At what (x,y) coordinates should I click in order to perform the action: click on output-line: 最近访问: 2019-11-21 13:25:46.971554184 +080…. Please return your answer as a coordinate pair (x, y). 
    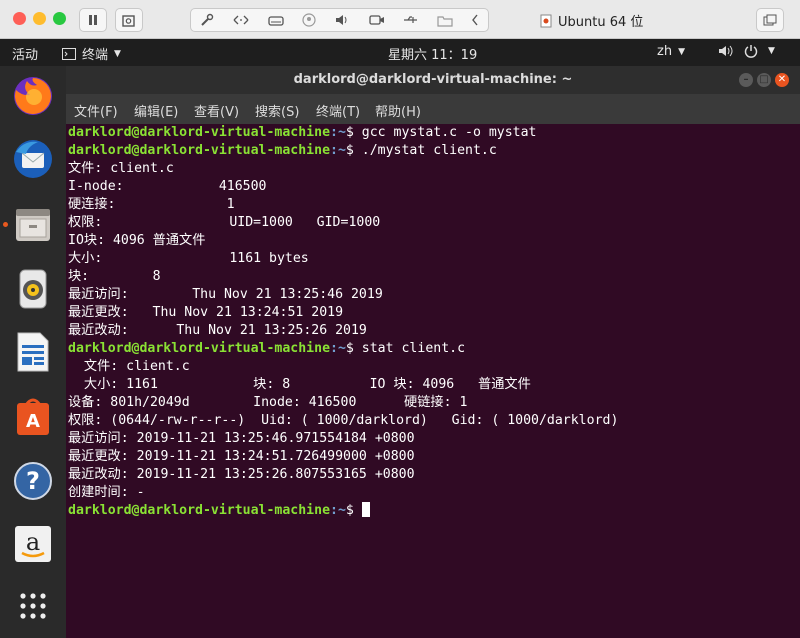
    Looking at the image, I should click on (241, 438).